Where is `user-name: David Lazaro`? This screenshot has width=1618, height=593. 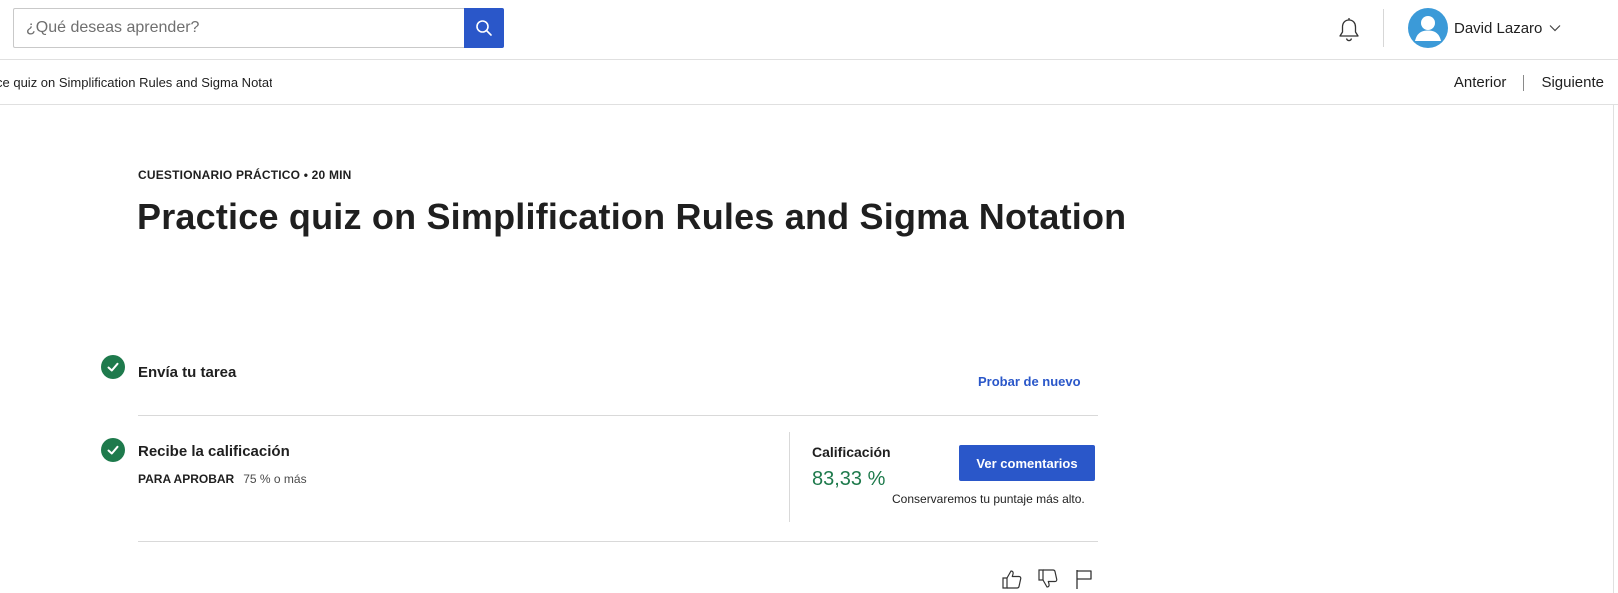 user-name: David Lazaro is located at coordinates (1498, 28).